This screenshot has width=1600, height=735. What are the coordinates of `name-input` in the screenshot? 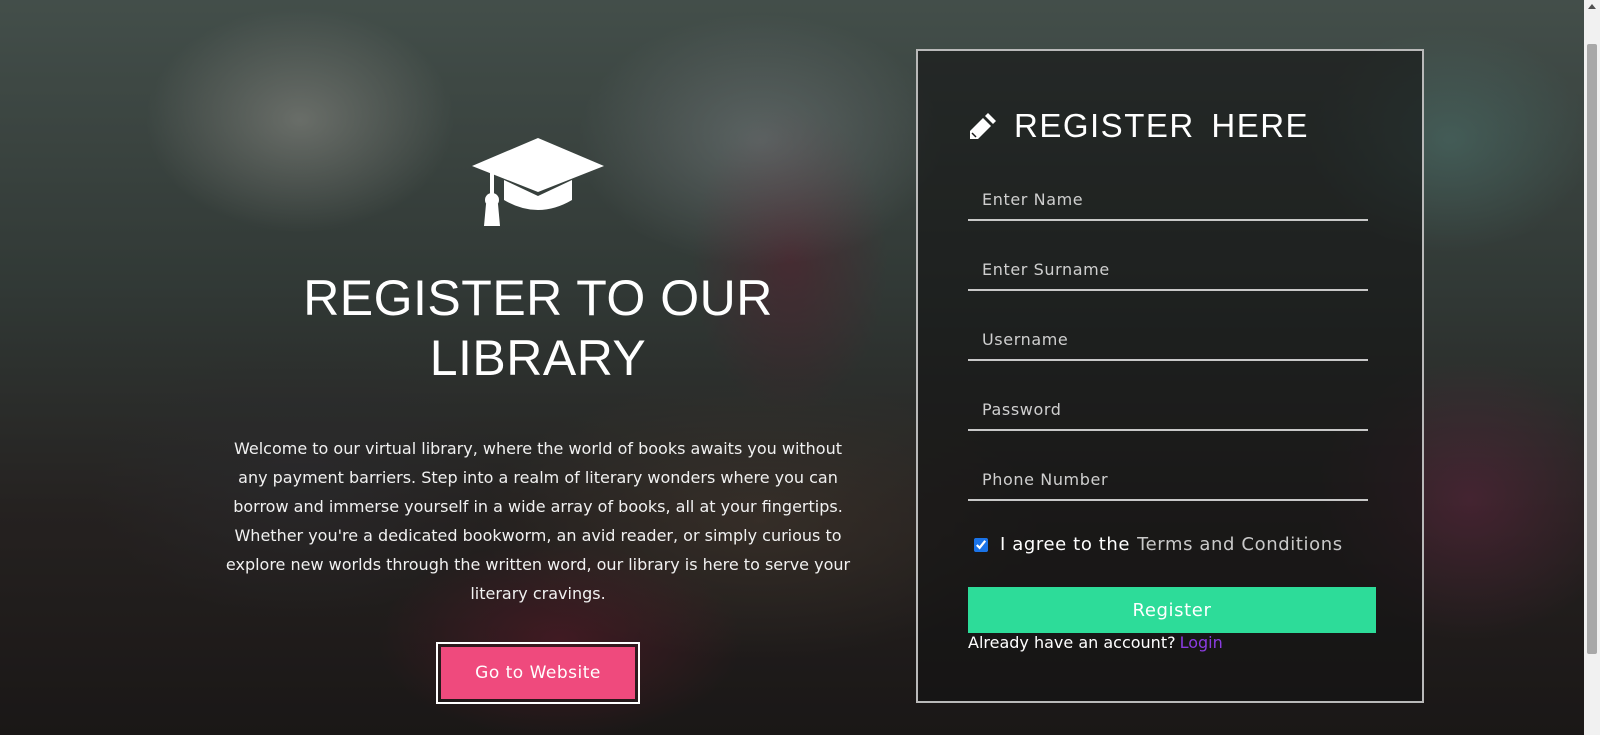 It's located at (1168, 199).